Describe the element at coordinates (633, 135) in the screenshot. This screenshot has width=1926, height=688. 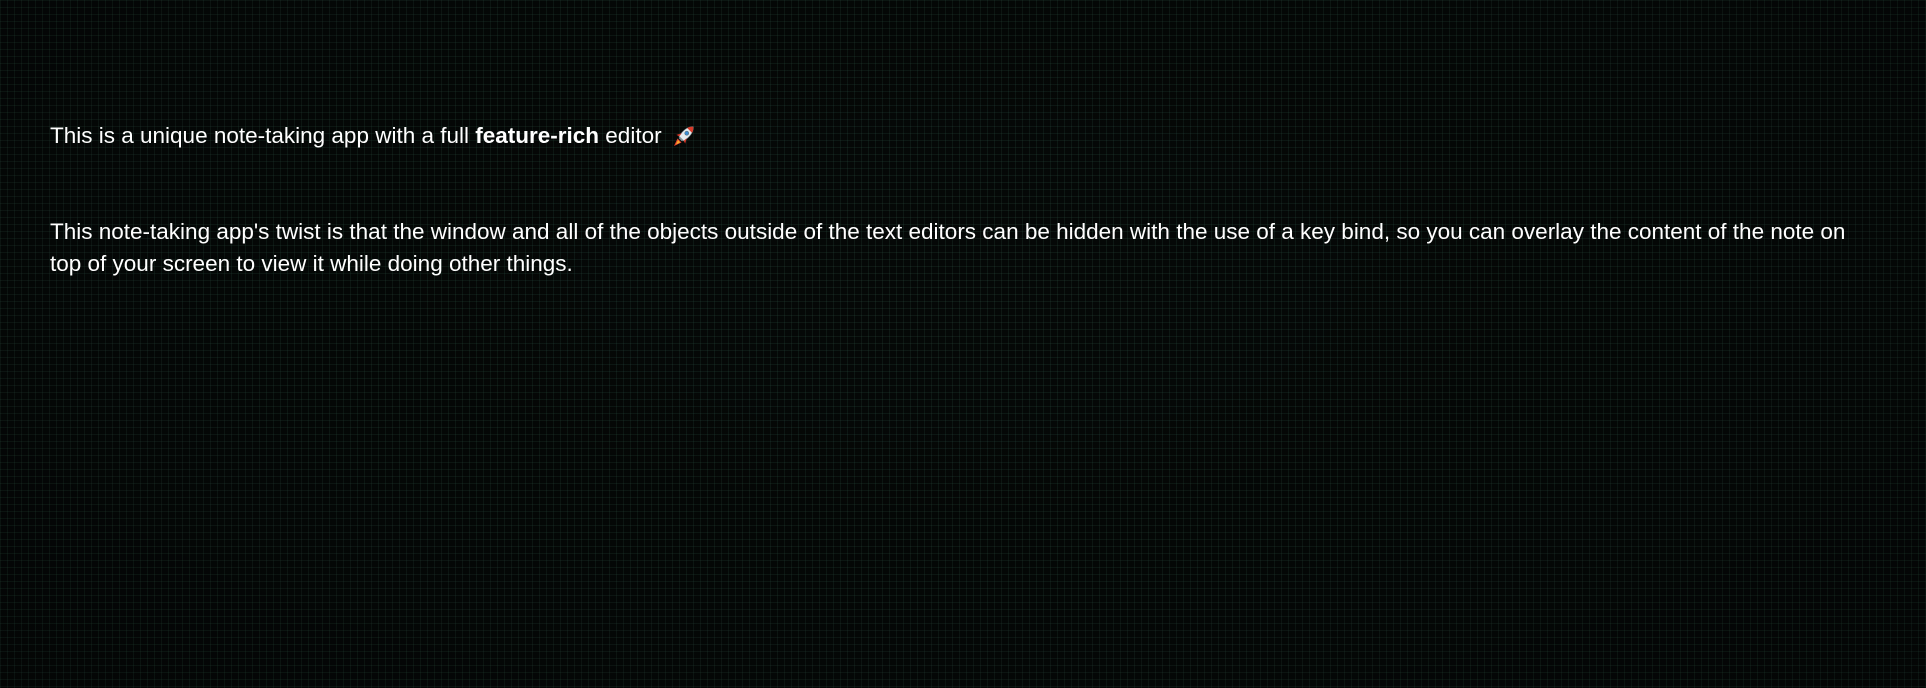
I see `intro-text-end: editor` at that location.